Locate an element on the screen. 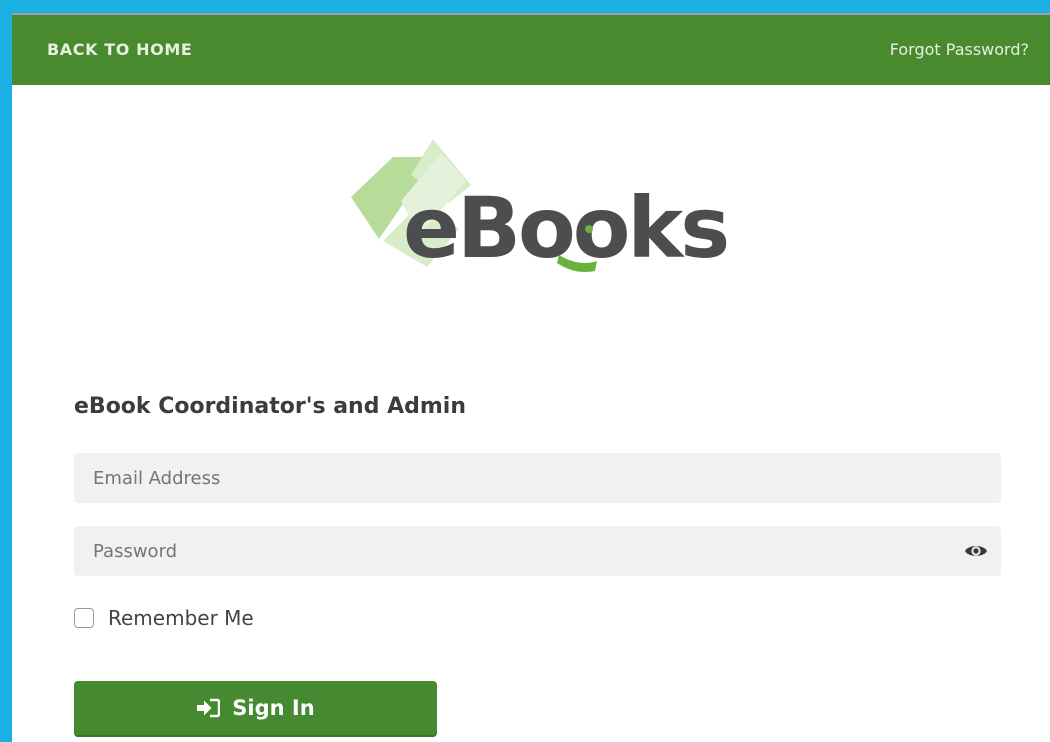 The height and width of the screenshot is (742, 1050). email-input is located at coordinates (537, 478).